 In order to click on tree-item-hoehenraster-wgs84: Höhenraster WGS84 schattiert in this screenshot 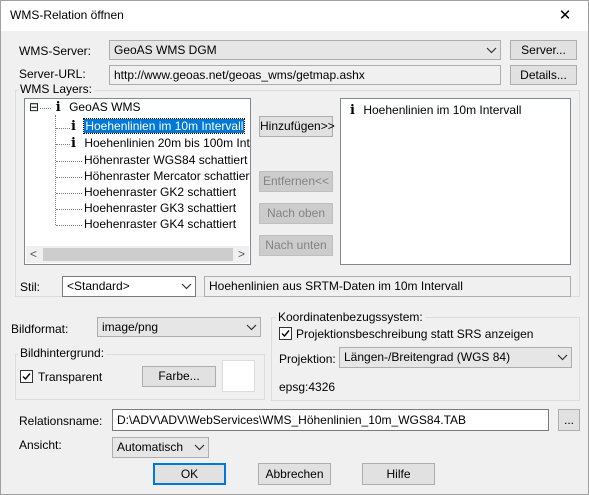, I will do `click(165, 160)`.